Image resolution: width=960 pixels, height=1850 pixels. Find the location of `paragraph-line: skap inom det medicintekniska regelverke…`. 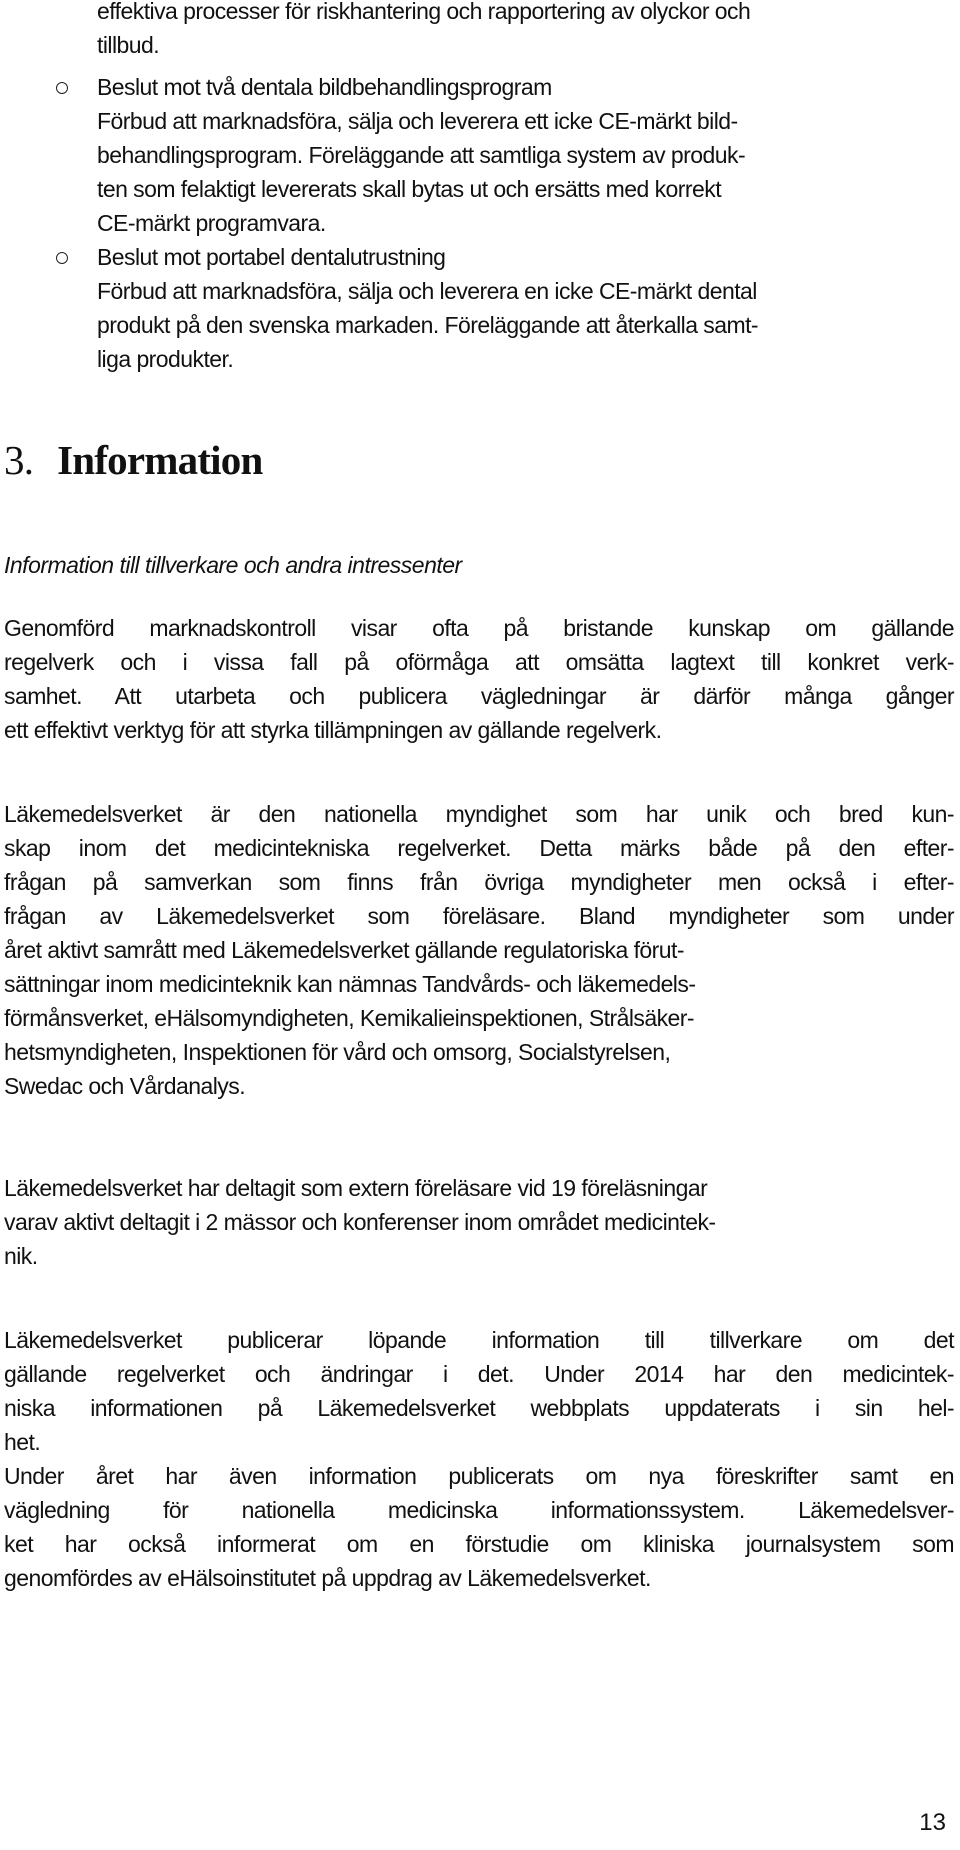

paragraph-line: skap inom det medicintekniska regelverke… is located at coordinates (479, 848).